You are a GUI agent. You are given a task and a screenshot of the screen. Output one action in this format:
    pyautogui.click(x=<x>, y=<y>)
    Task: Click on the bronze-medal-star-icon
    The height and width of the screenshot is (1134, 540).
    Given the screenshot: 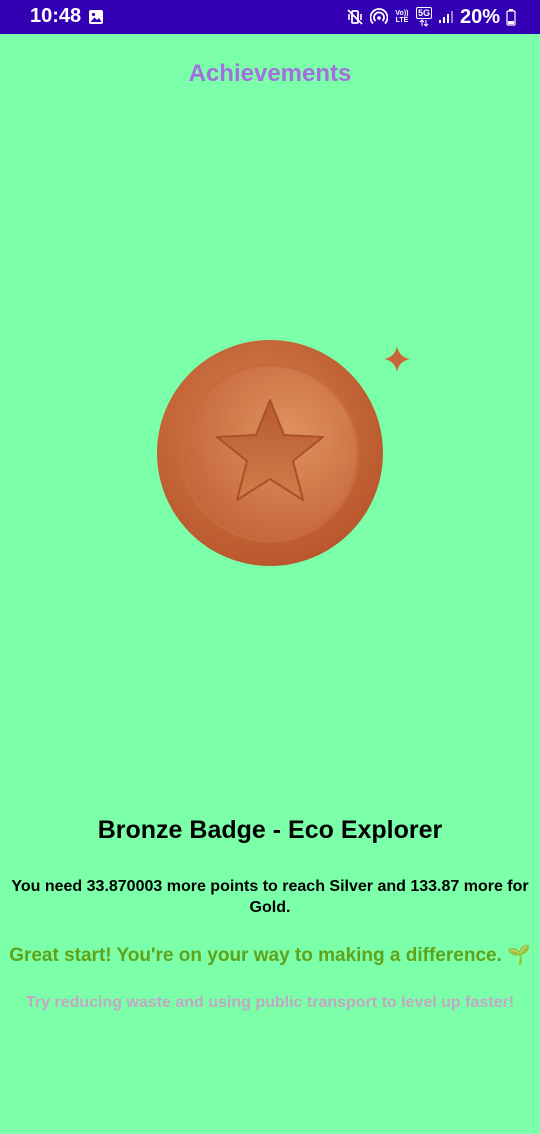 What is the action you would take?
    pyautogui.click(x=283, y=453)
    